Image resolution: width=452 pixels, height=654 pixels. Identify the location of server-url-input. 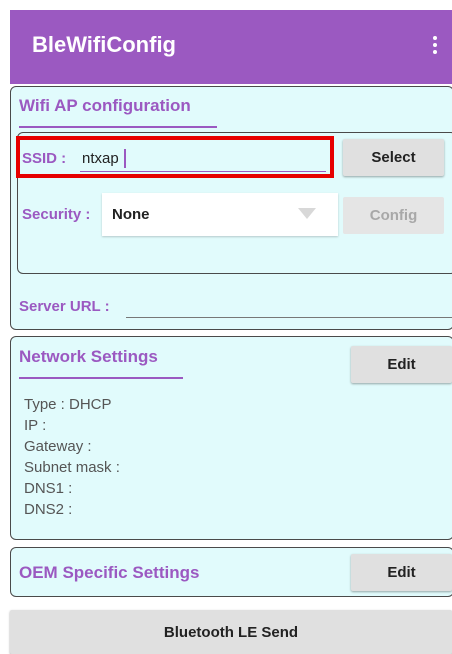
(289, 307).